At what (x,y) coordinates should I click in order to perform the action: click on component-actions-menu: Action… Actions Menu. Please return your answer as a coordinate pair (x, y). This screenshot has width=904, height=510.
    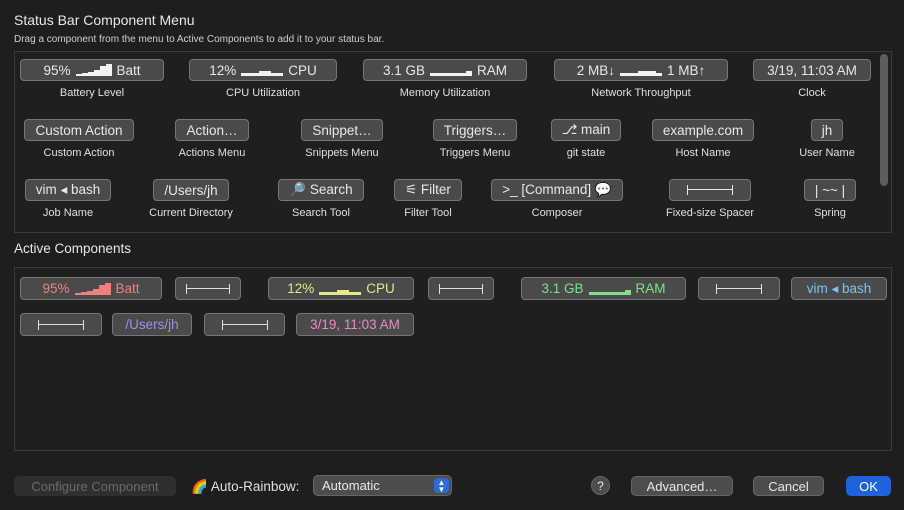
    Looking at the image, I should click on (212, 139).